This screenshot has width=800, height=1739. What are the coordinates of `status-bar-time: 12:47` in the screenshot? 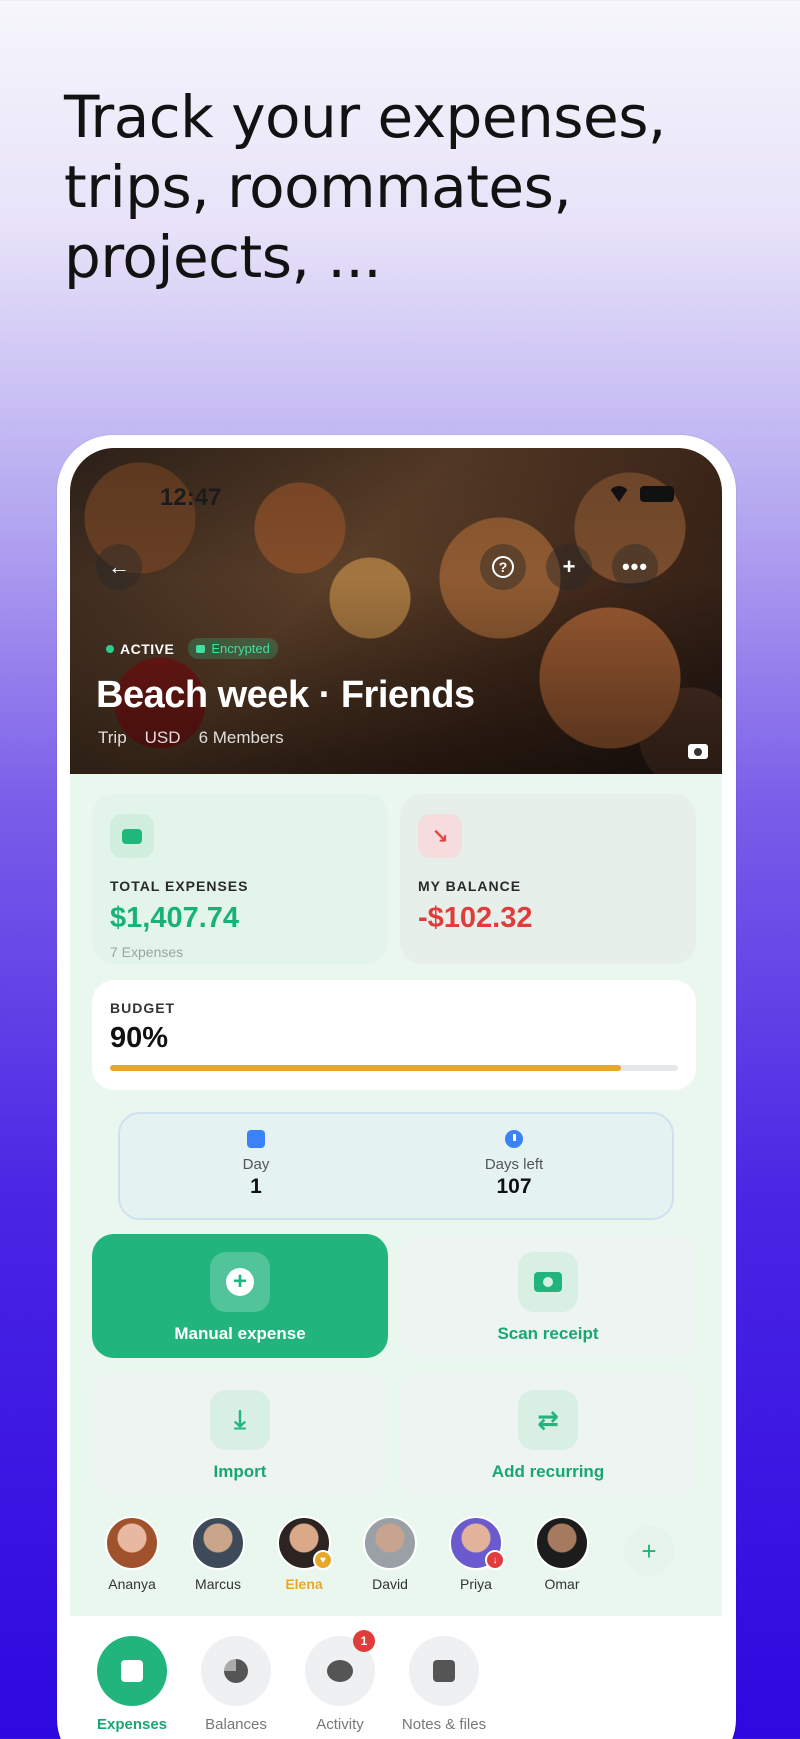 It's located at (191, 497).